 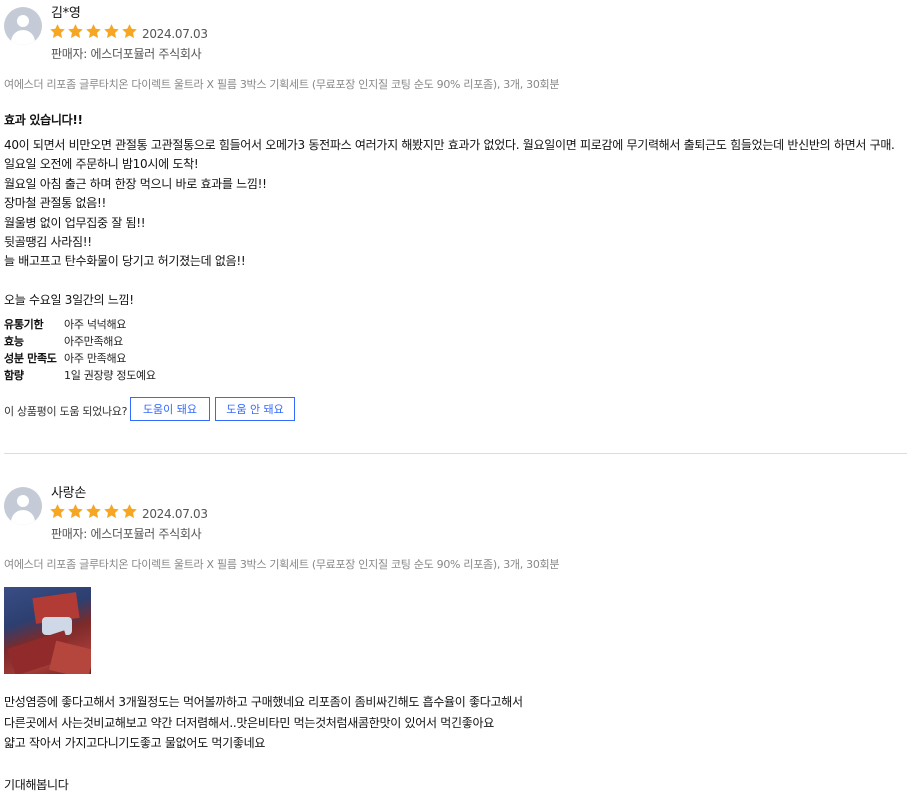 I want to click on survey-question: 효능, so click(x=14, y=341).